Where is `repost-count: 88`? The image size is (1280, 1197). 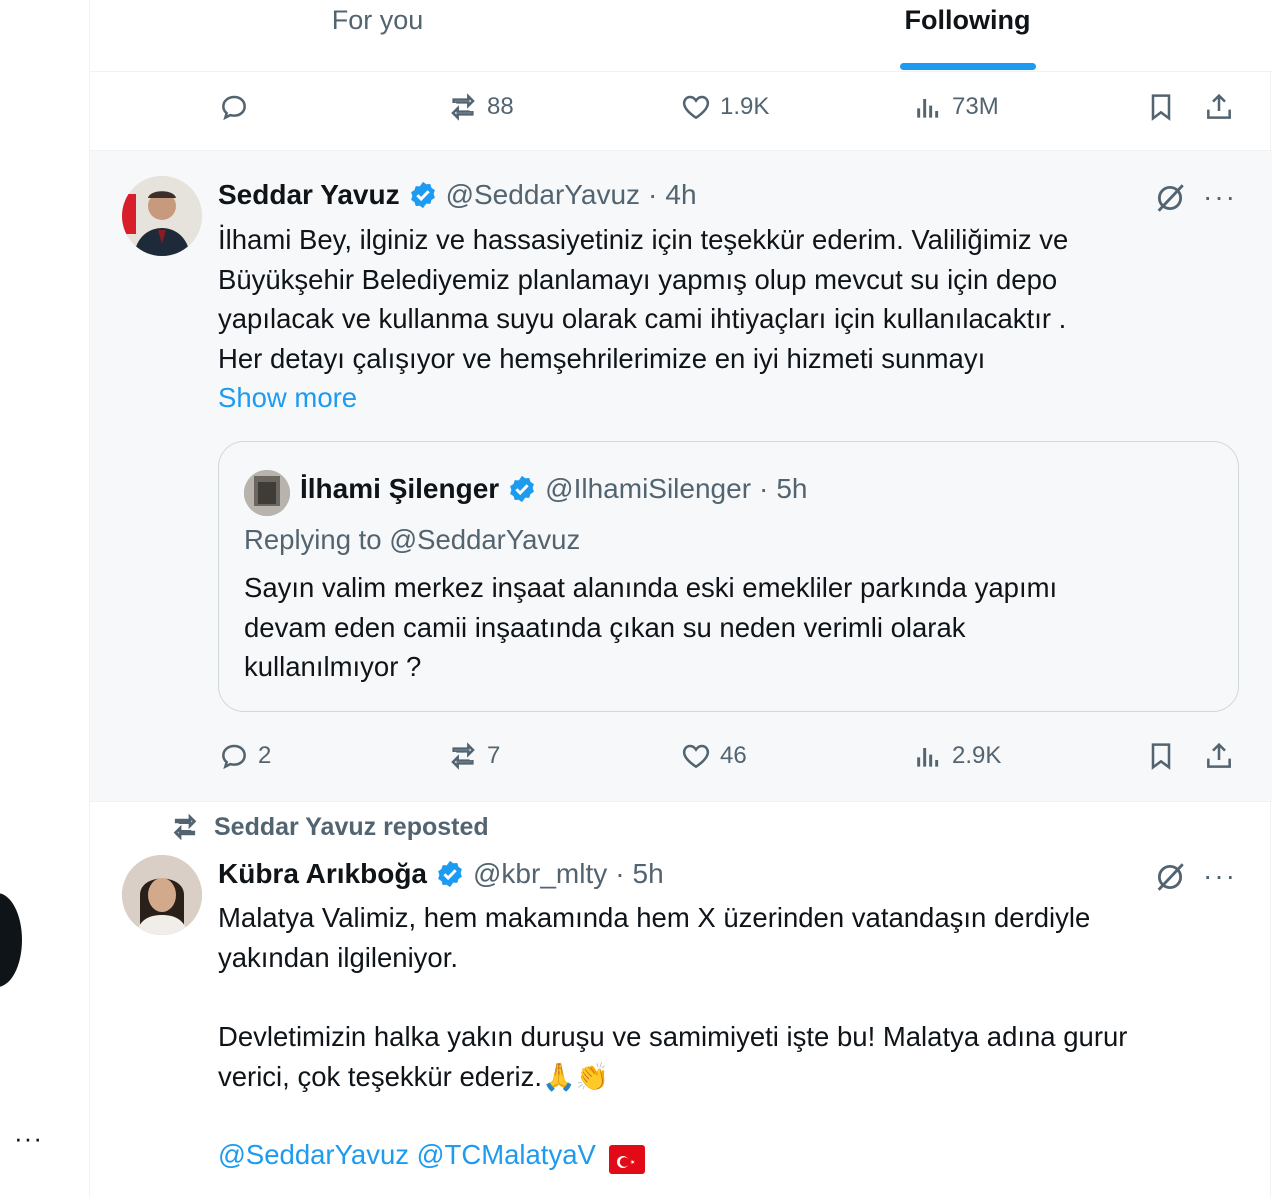
repost-count: 88 is located at coordinates (500, 106).